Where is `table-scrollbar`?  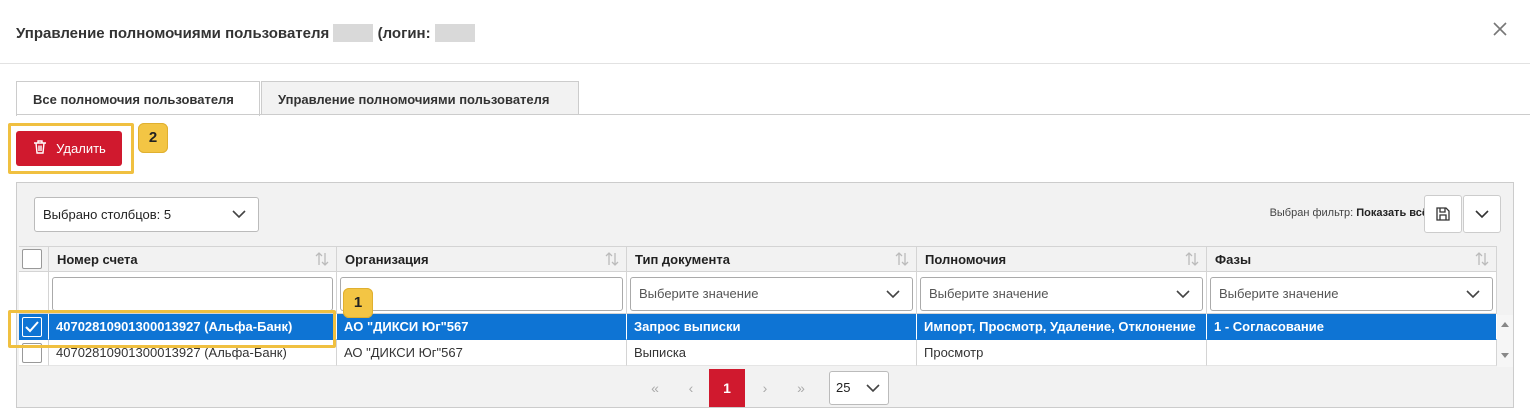 table-scrollbar is located at coordinates (1505, 341).